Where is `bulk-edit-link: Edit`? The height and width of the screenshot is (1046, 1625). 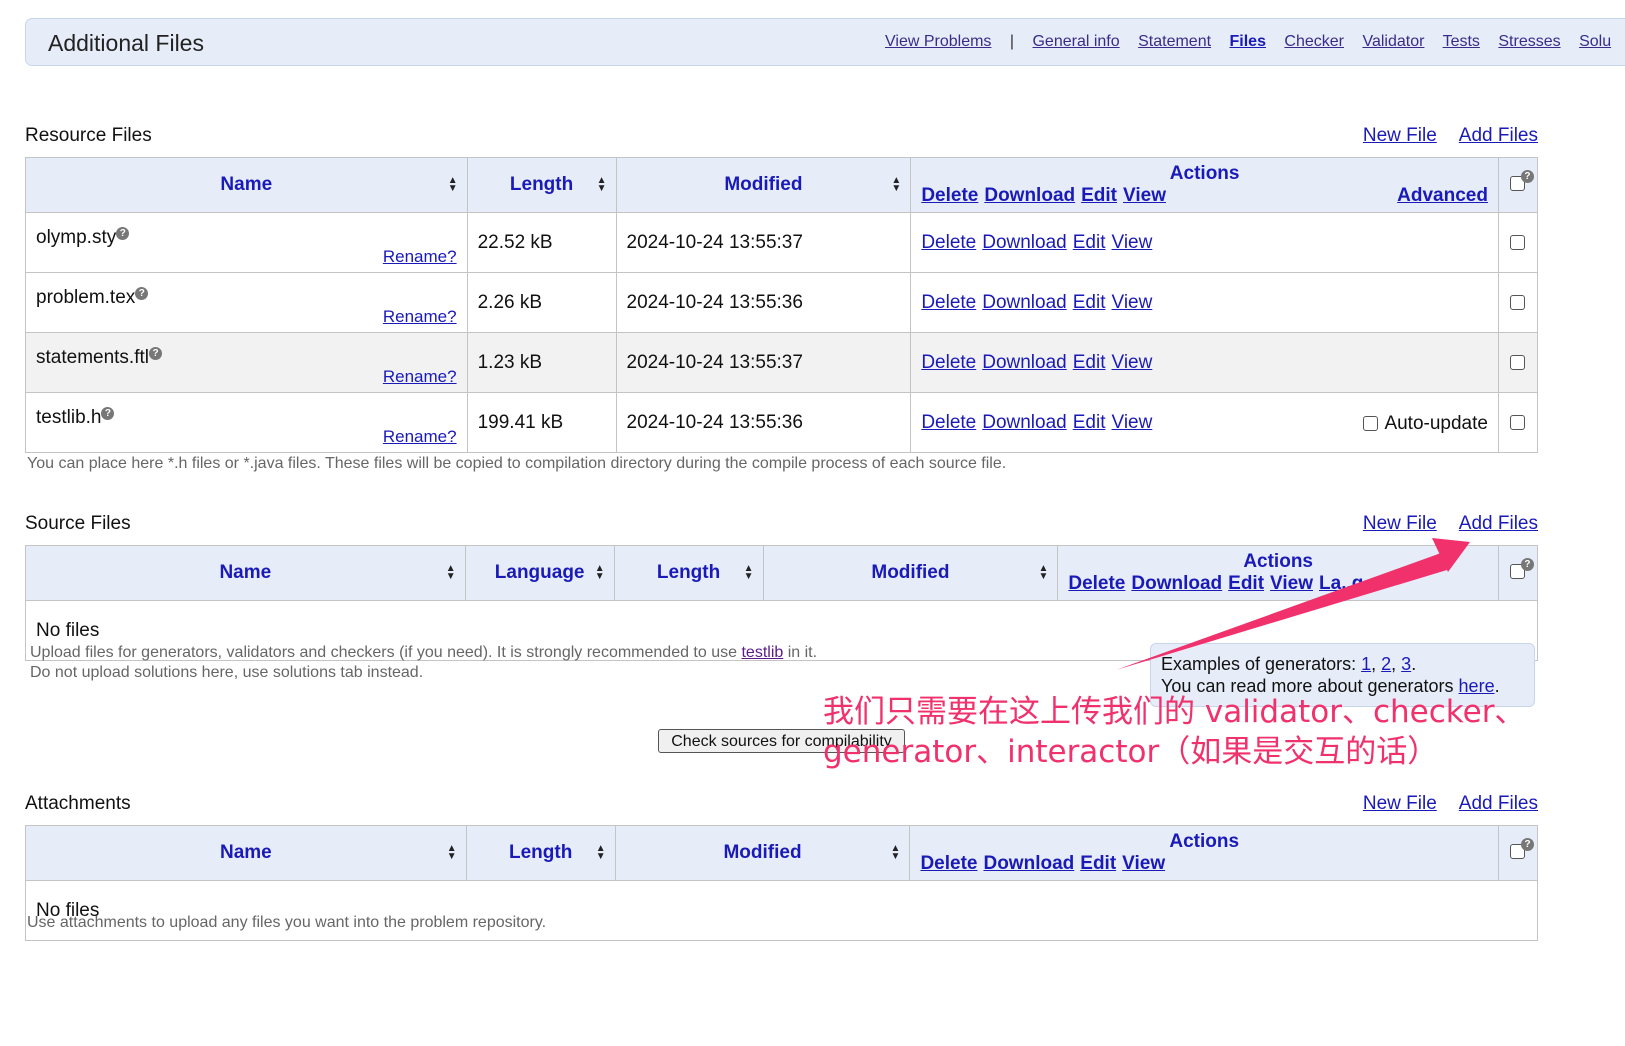
bulk-edit-link: Edit is located at coordinates (1098, 863).